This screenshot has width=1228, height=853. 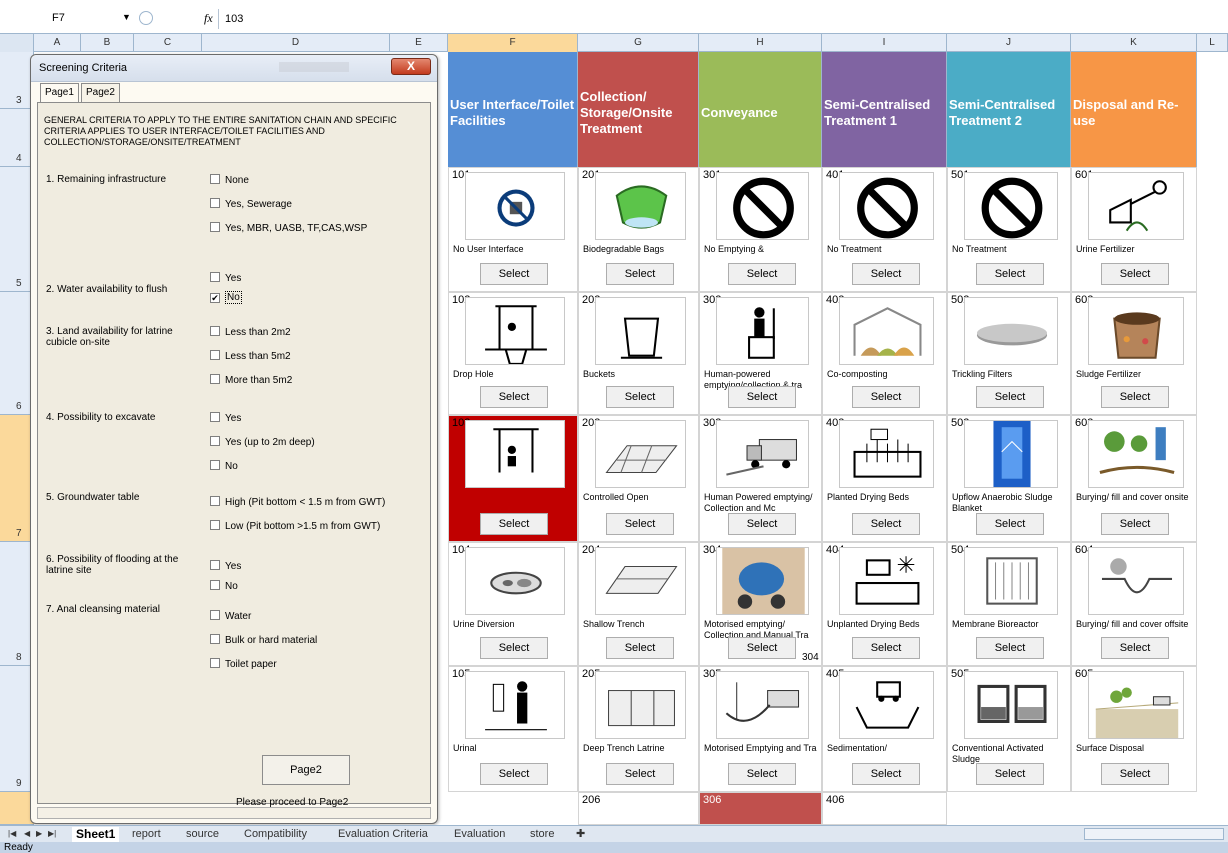 I want to click on cancel-circle-icon, so click(x=146, y=18).